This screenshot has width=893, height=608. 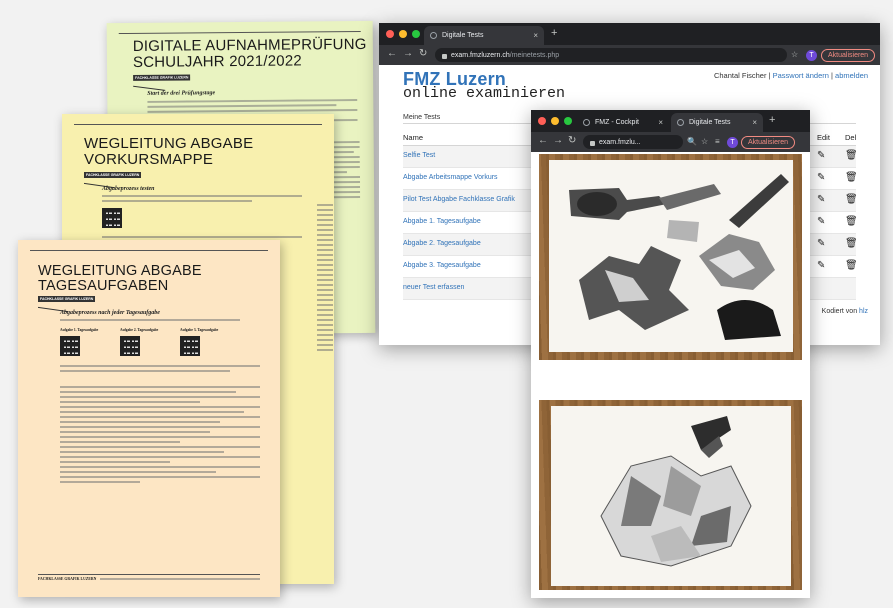 What do you see at coordinates (422, 117) in the screenshot?
I see `section-title: Meine Tests` at bounding box center [422, 117].